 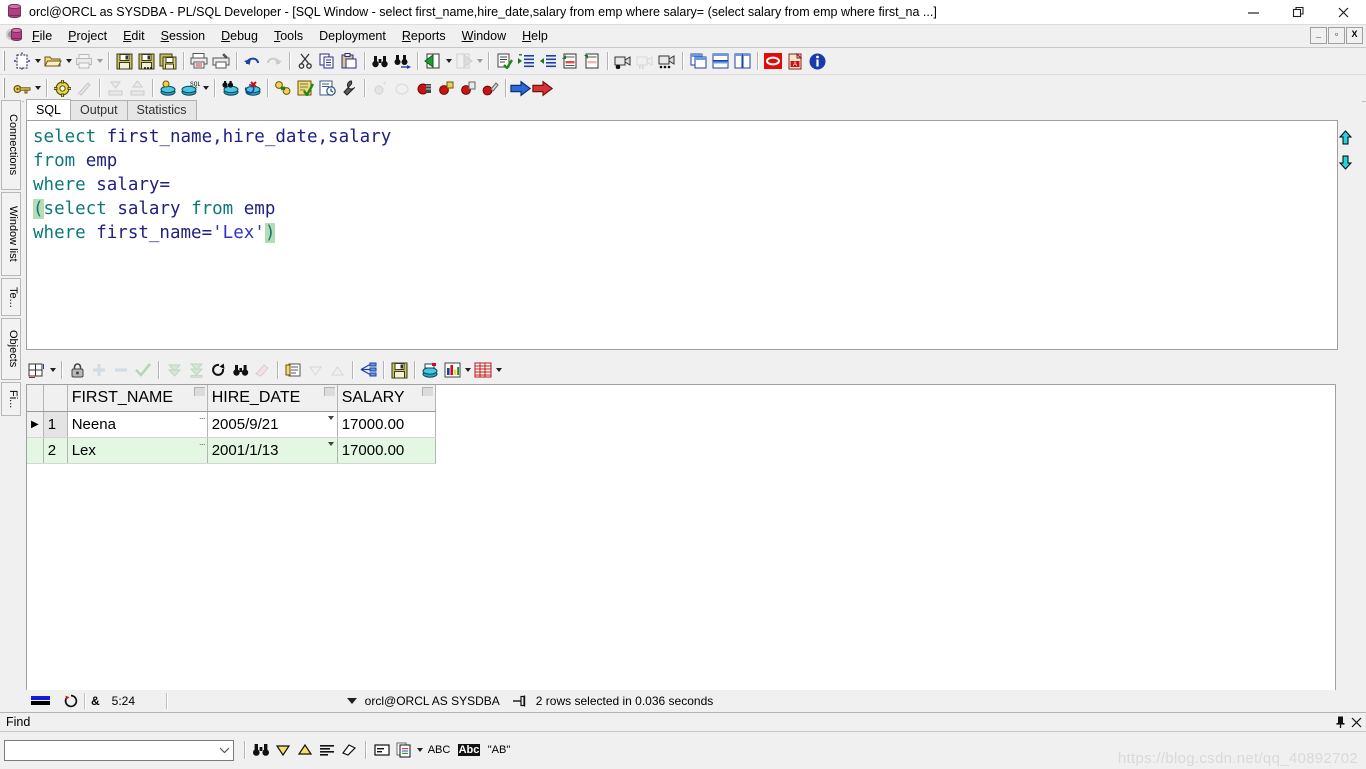 I want to click on table-row: ▶ 1 Neena ··· 2005/9/21 17000.00, so click(x=231, y=424).